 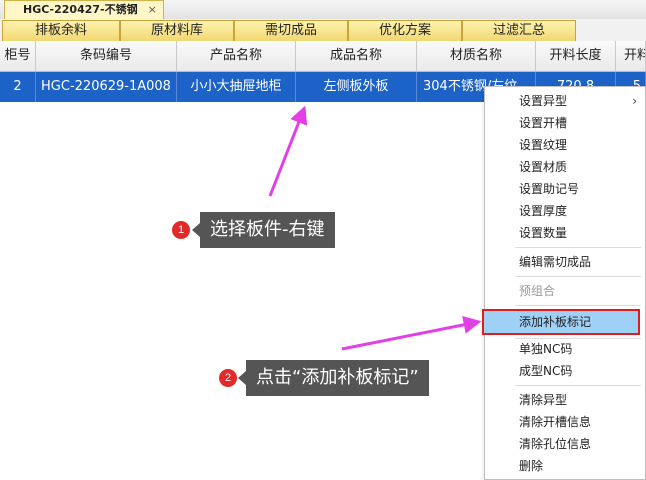 What do you see at coordinates (411, 333) in the screenshot?
I see `arrow-to-menu-item` at bounding box center [411, 333].